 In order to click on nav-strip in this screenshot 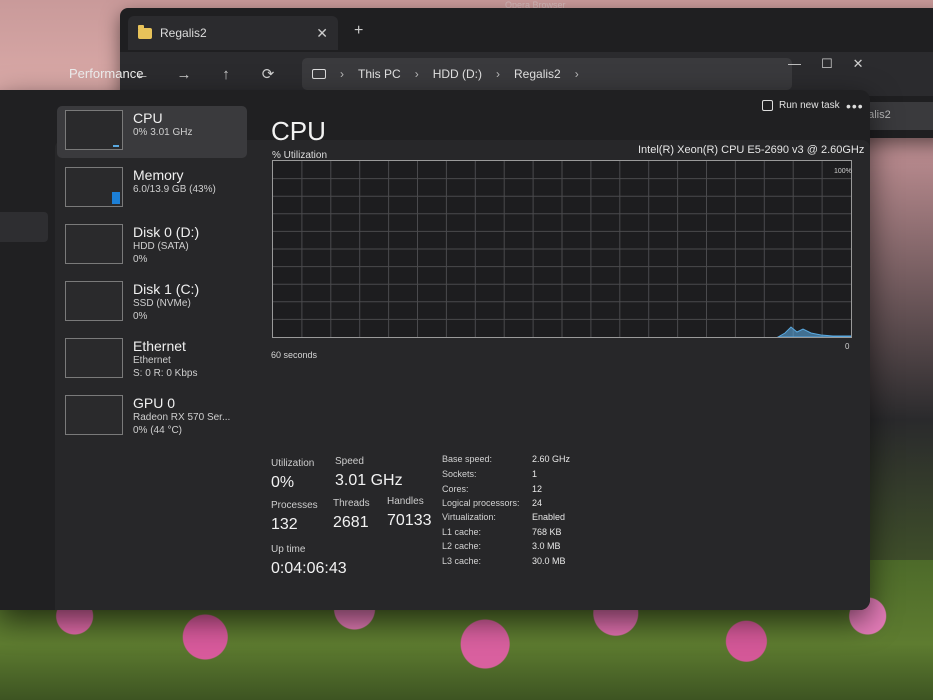, I will do `click(24, 227)`.